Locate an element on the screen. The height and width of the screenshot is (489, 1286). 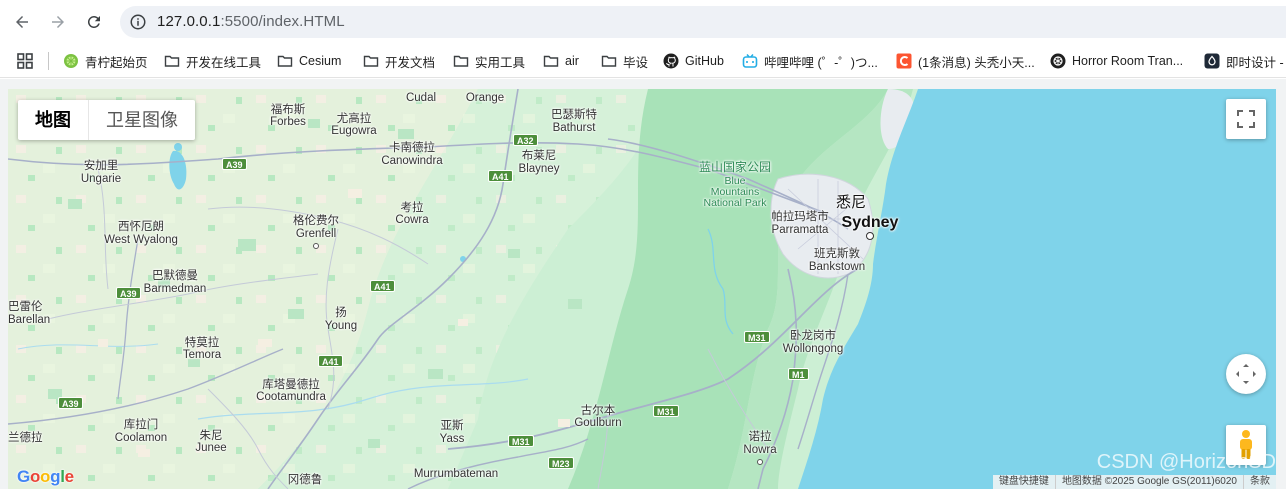
google-logo: Google is located at coordinates (45, 477).